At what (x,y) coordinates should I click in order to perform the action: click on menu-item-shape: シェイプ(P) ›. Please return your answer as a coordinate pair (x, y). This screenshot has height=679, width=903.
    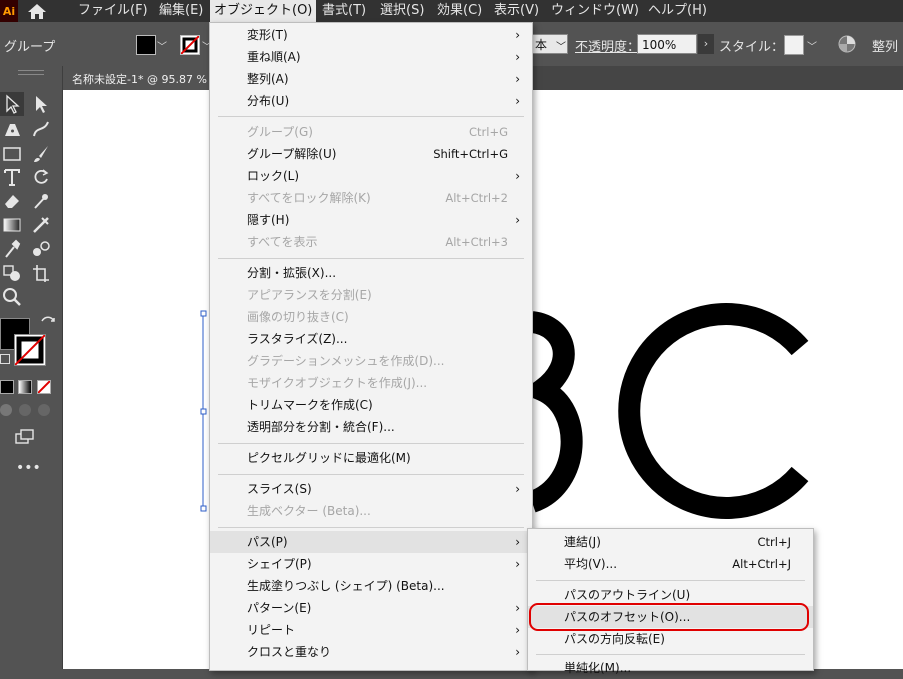
    Looking at the image, I should click on (371, 564).